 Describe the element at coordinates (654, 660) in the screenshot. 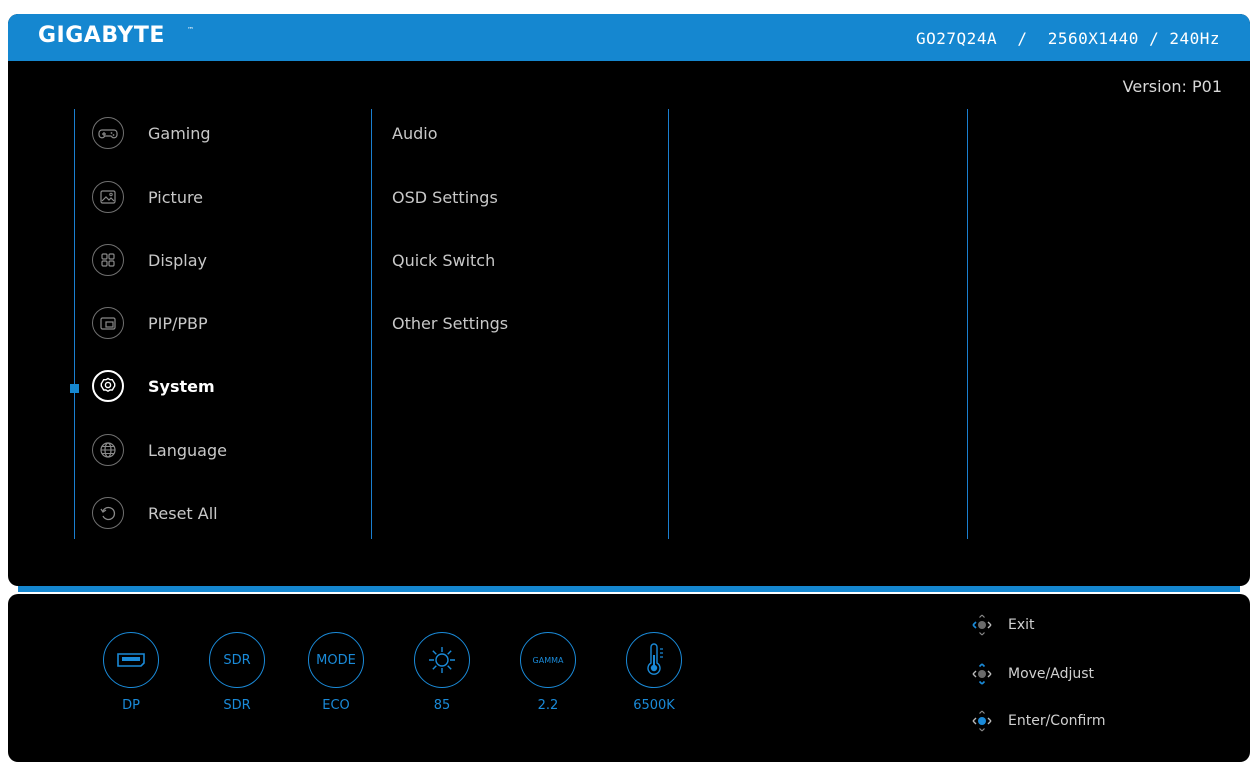

I see `thermometer-icon` at that location.